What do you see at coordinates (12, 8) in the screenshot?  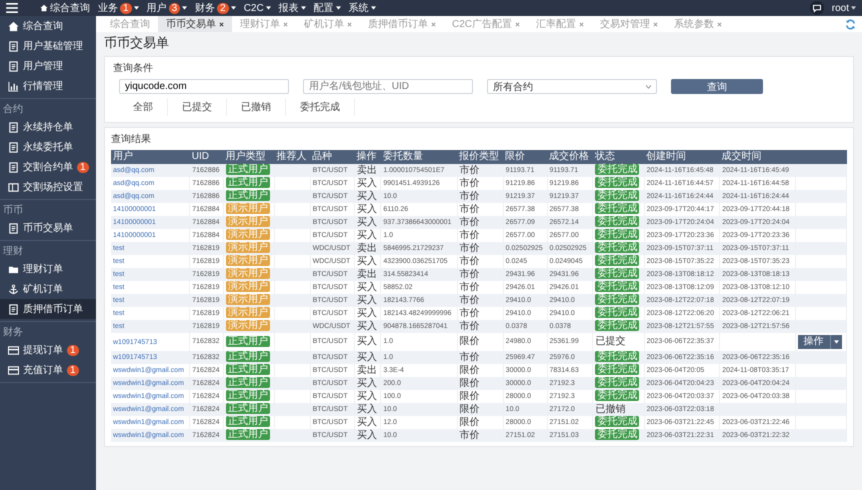 I see `menu-icon` at bounding box center [12, 8].